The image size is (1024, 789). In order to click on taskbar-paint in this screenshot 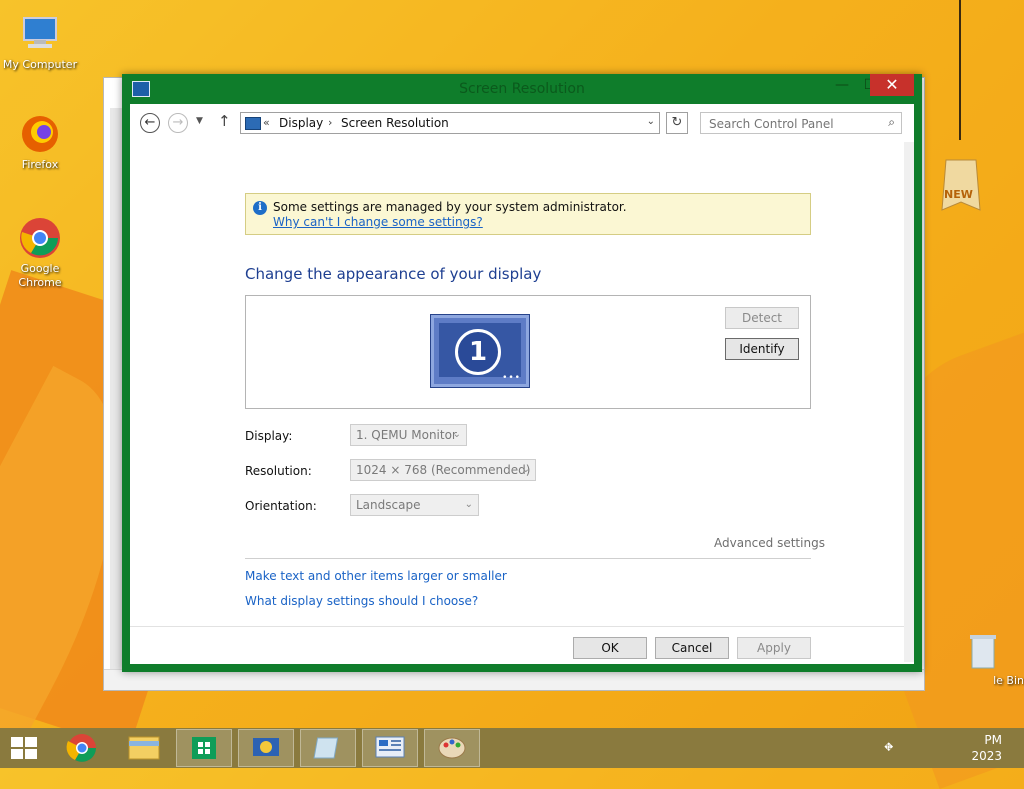, I will do `click(452, 748)`.